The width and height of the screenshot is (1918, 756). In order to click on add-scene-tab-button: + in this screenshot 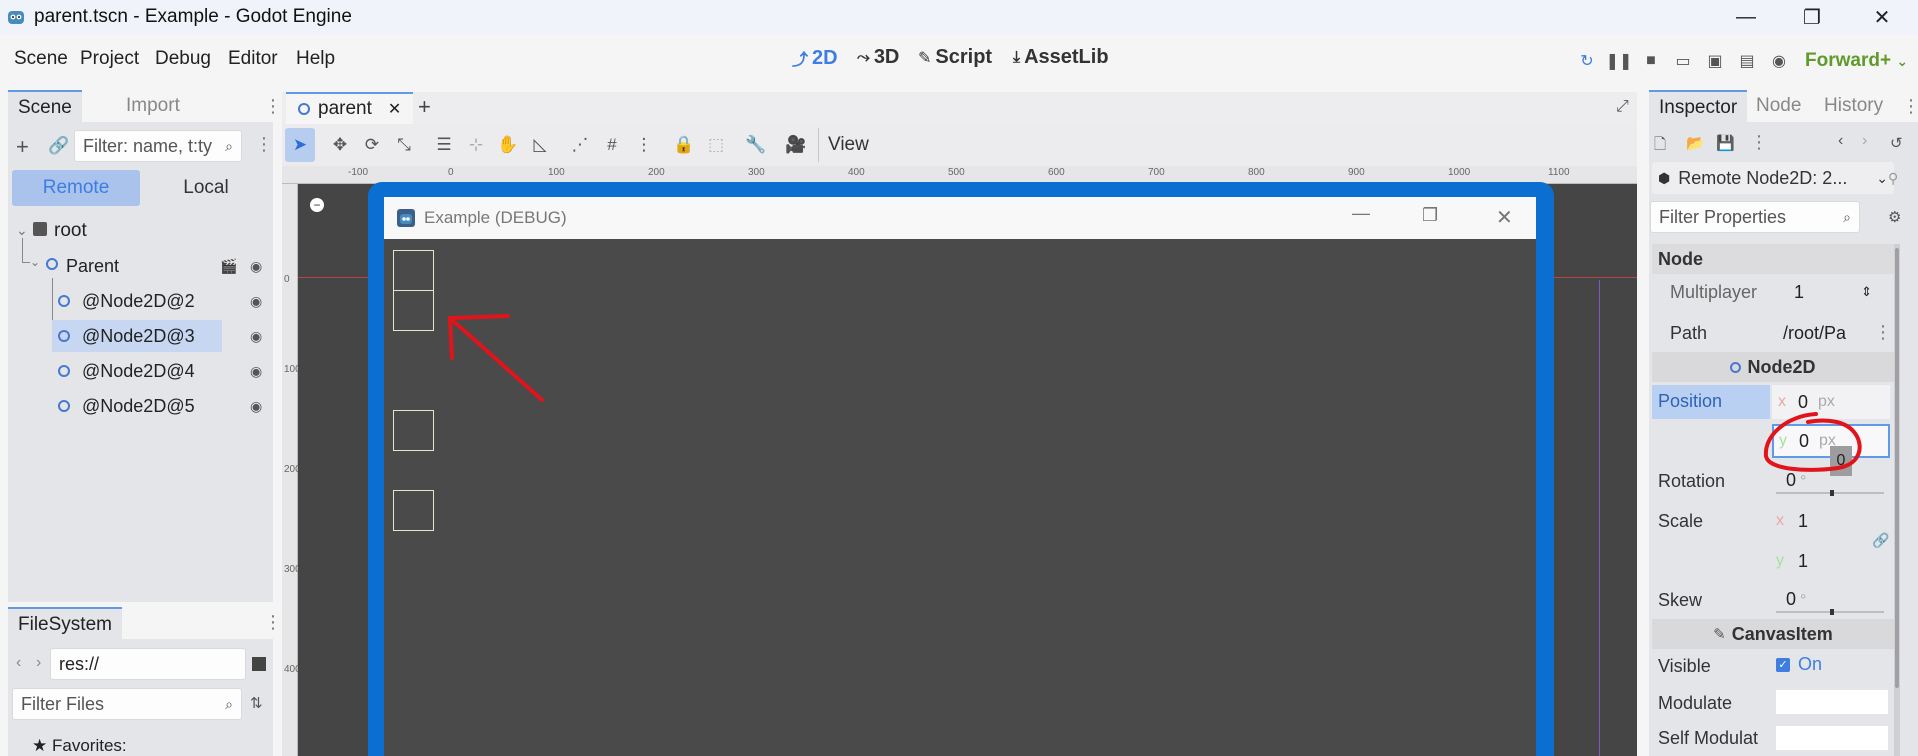, I will do `click(424, 107)`.